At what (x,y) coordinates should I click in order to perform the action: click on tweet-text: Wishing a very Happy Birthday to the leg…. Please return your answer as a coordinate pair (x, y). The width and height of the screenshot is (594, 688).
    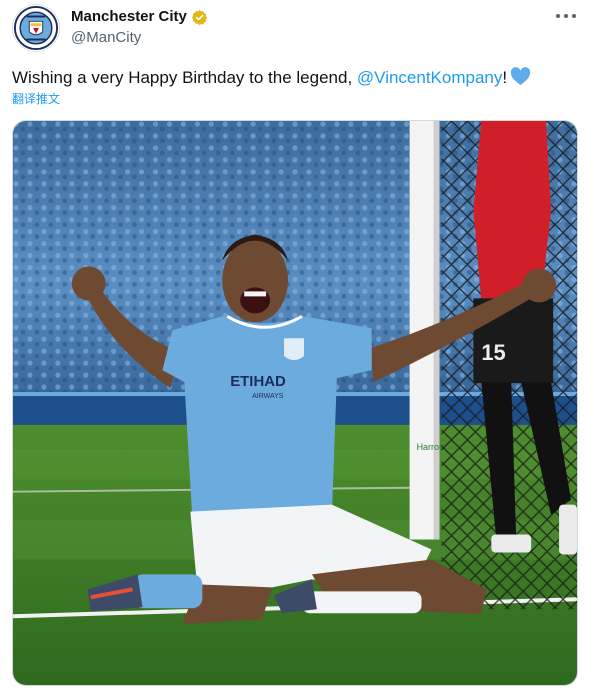
    Looking at the image, I should click on (297, 78).